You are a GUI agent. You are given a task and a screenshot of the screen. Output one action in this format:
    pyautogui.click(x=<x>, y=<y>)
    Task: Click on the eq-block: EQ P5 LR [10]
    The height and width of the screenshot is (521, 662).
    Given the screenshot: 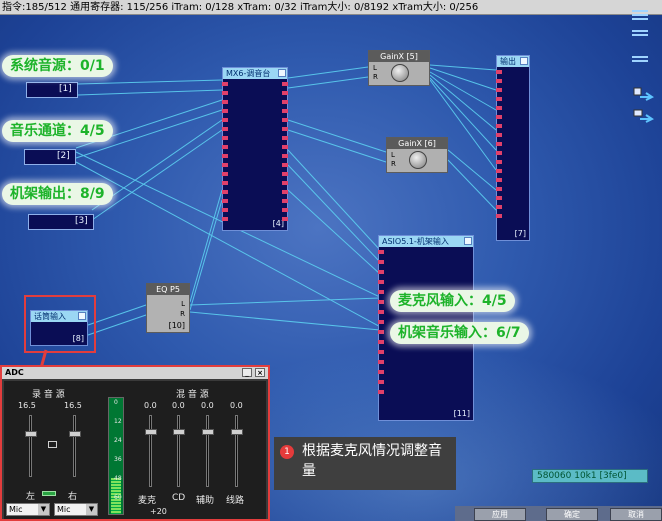 What is the action you would take?
    pyautogui.click(x=168, y=308)
    